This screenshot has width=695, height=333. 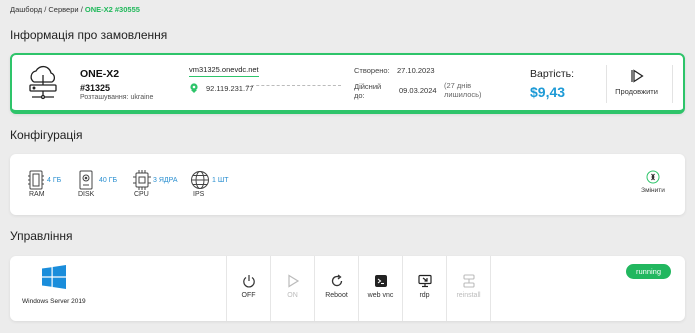 What do you see at coordinates (63, 9) in the screenshot?
I see `breadcrumb-servers: Сервери` at bounding box center [63, 9].